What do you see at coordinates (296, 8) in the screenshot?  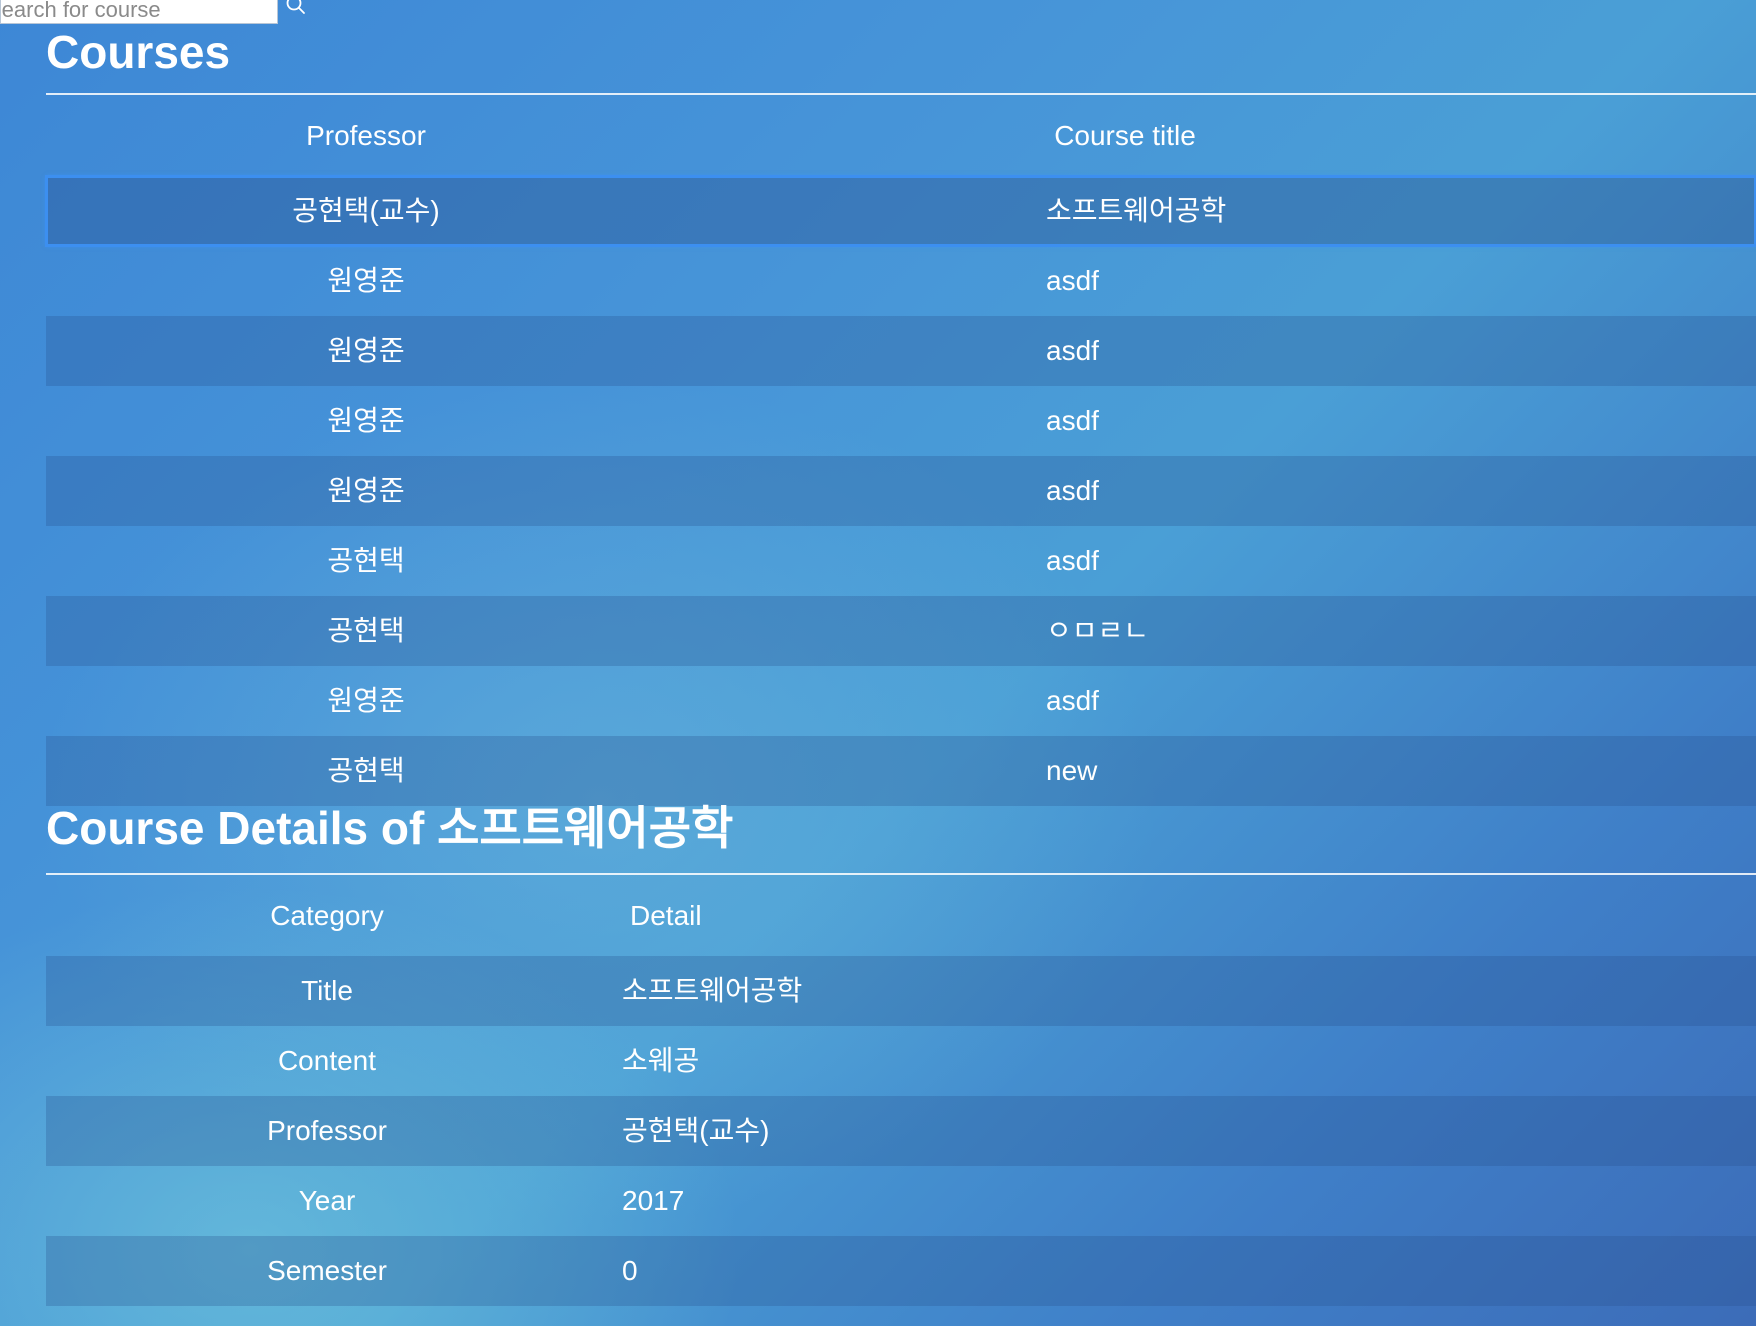 I see `search-icon` at bounding box center [296, 8].